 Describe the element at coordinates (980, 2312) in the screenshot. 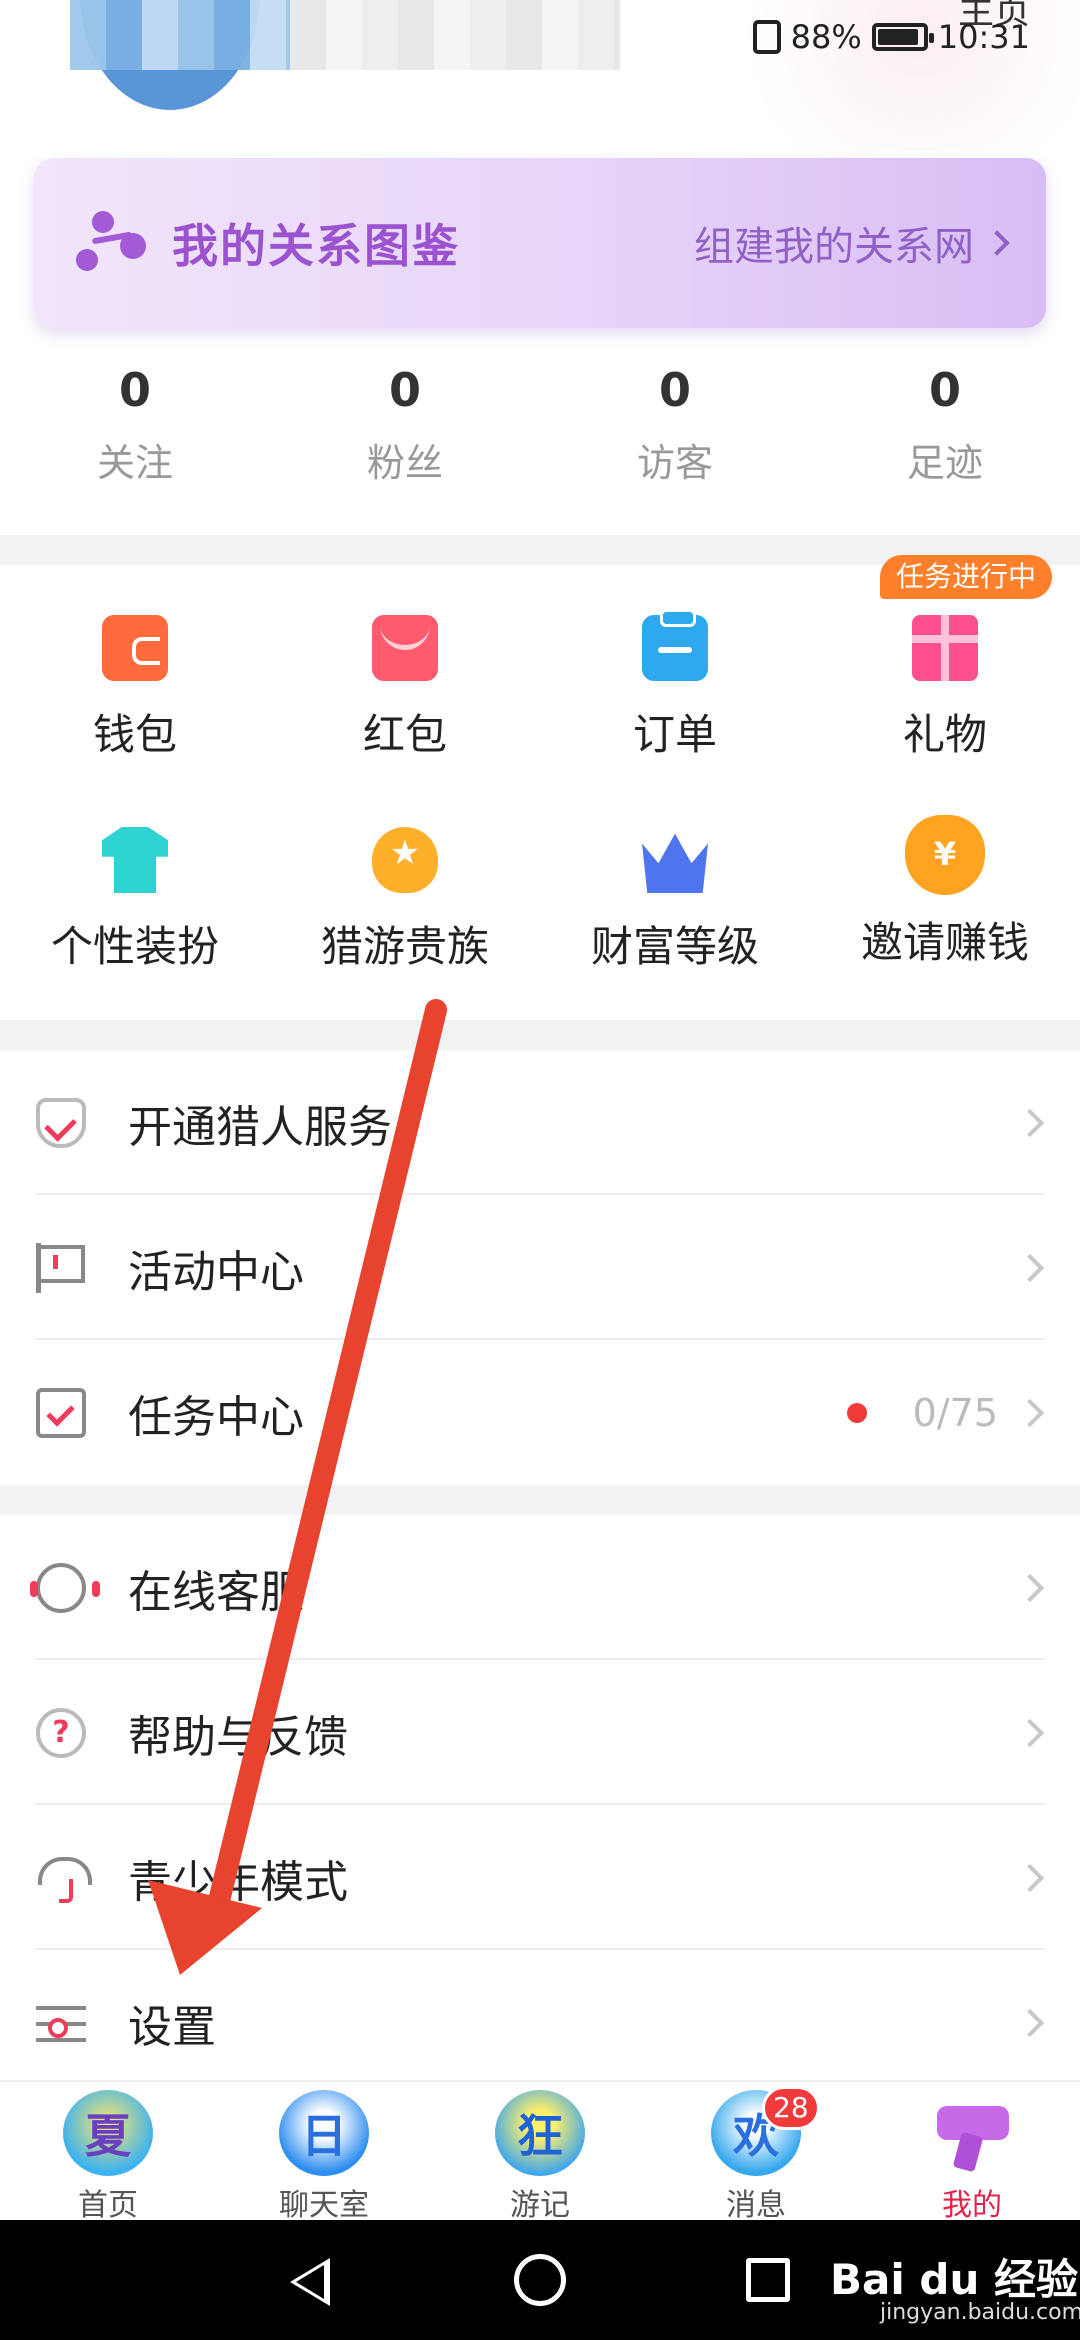

I see `watermark-url: jingyan.baidu.com` at that location.